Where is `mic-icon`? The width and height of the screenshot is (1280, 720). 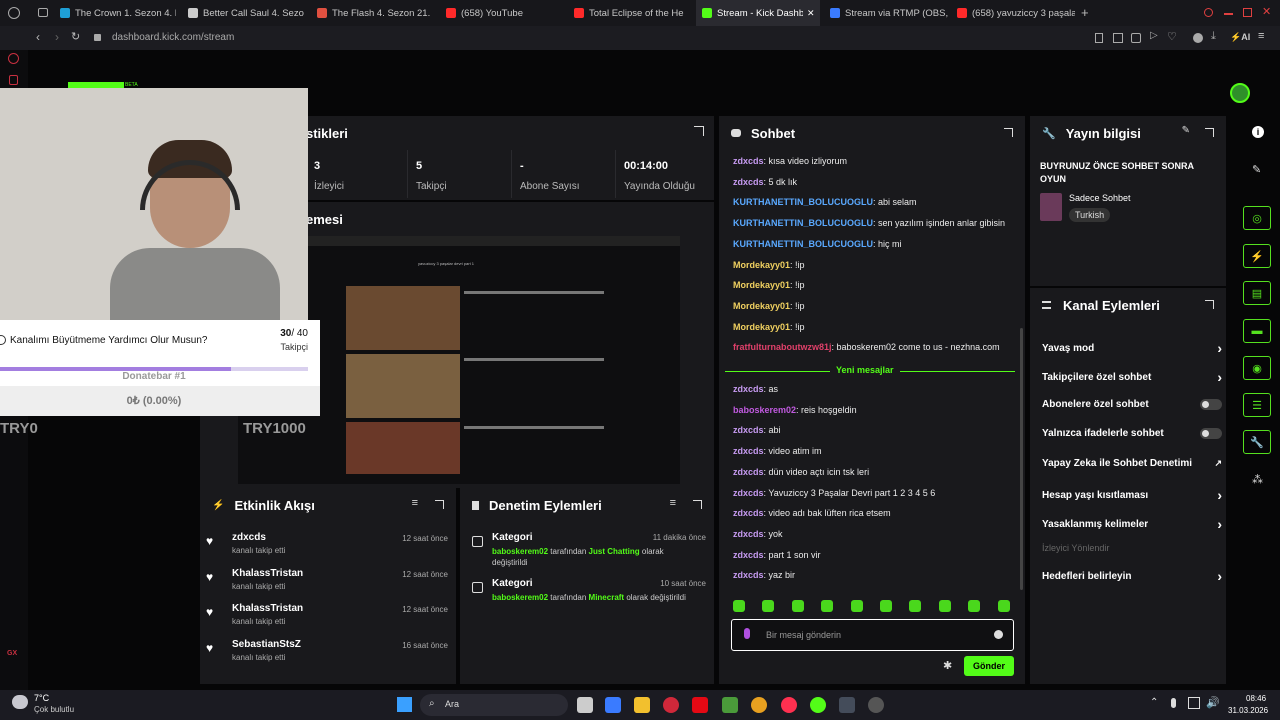 mic-icon is located at coordinates (747, 633).